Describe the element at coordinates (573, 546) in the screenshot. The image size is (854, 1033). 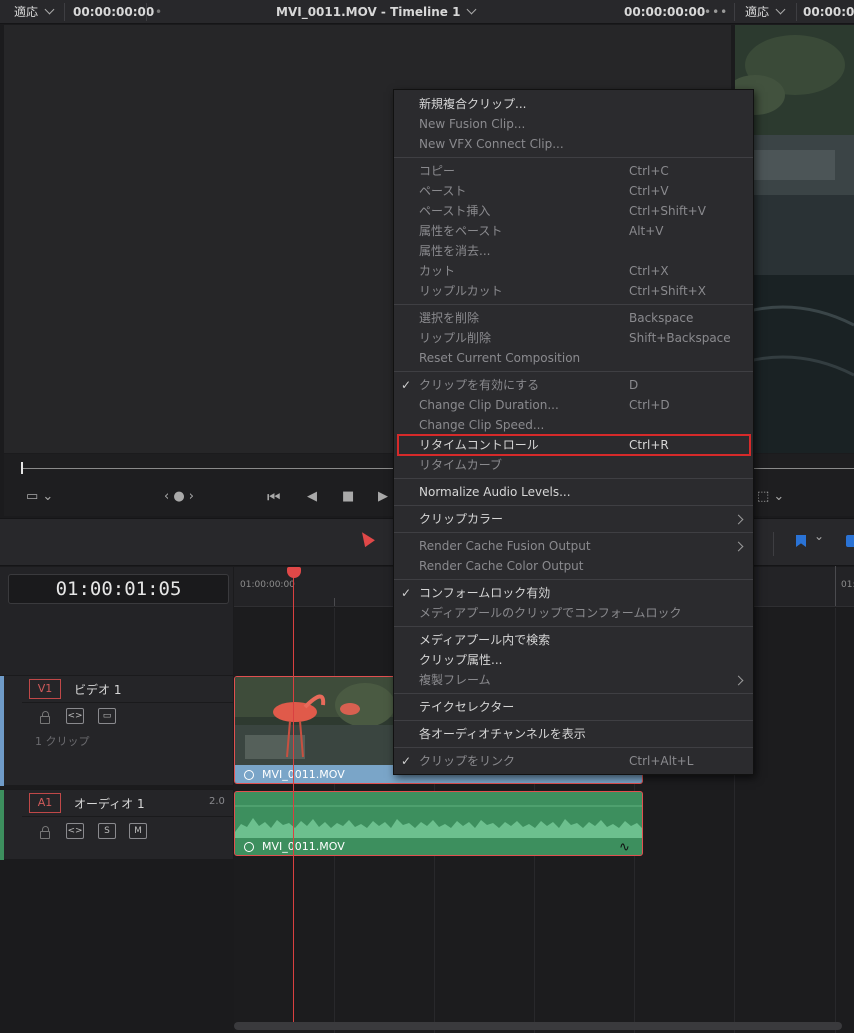
I see `menu-item-render-cache-fusion: Render Cache Fusion Output` at that location.